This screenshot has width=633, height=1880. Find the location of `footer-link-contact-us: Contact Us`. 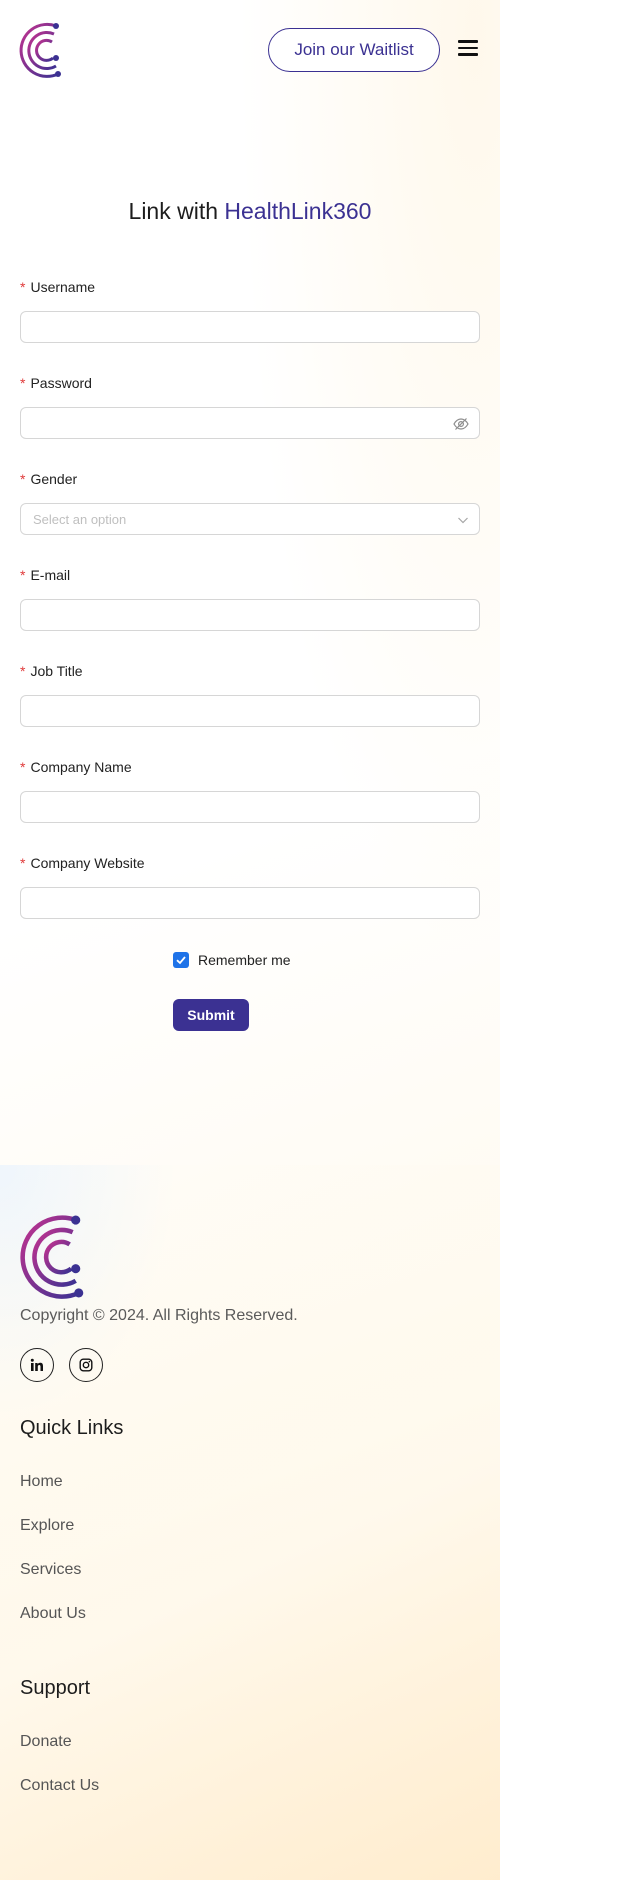

footer-link-contact-us: Contact Us is located at coordinates (59, 1786).